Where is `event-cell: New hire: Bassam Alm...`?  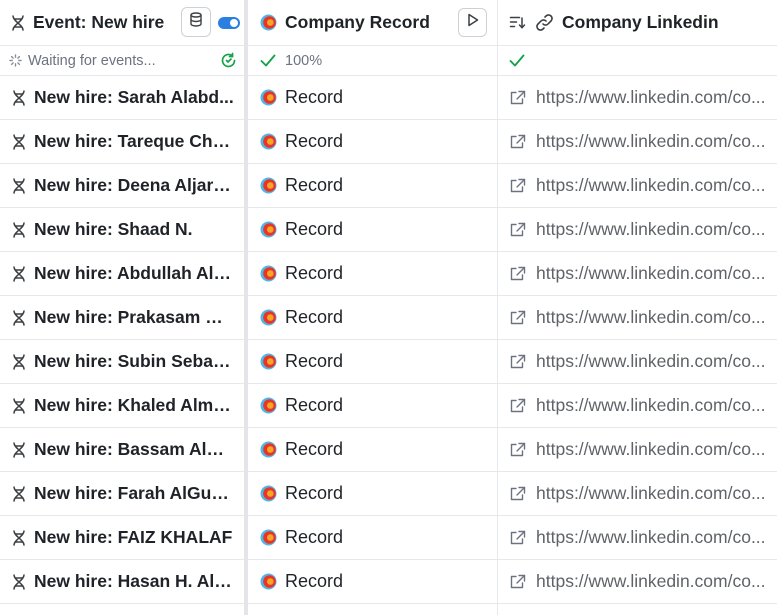
event-cell: New hire: Bassam Alm... is located at coordinates (122, 450).